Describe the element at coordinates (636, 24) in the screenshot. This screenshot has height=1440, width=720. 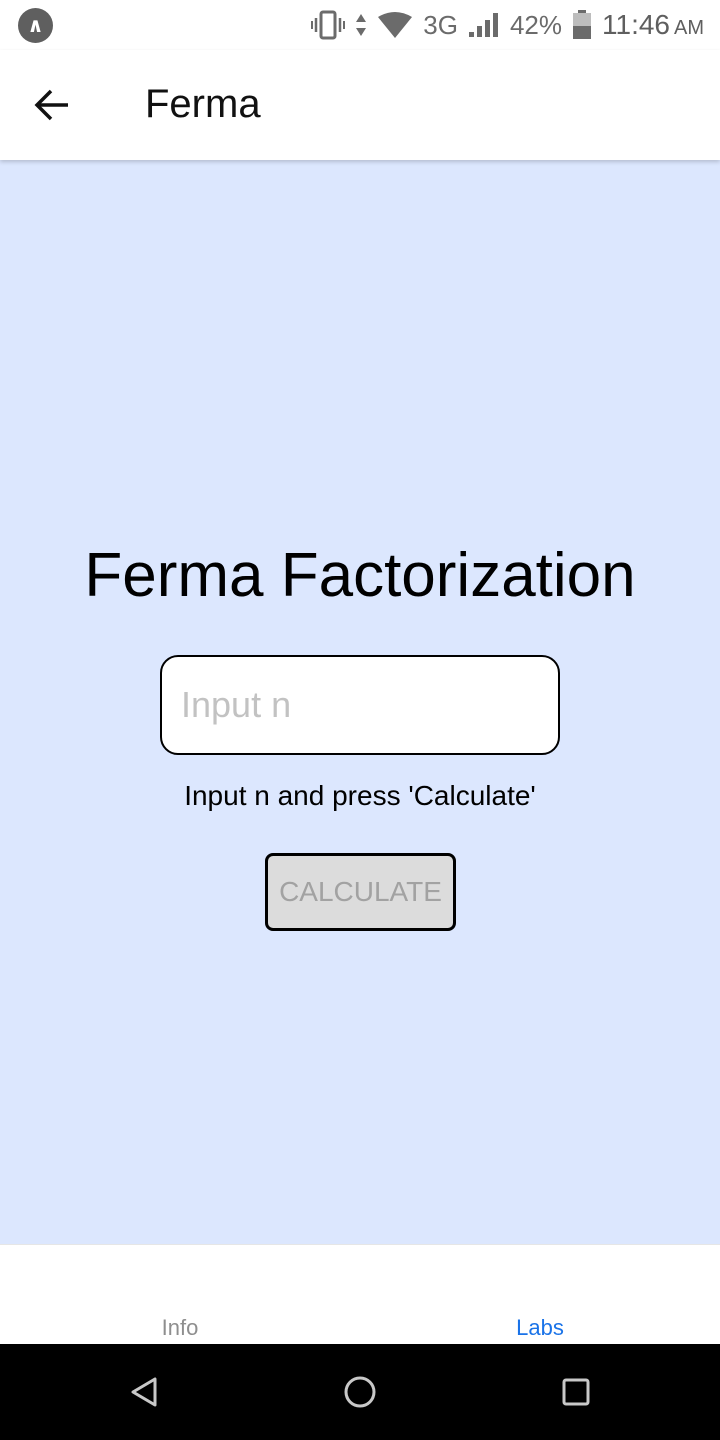
I see `clock-time: 11:46` at that location.